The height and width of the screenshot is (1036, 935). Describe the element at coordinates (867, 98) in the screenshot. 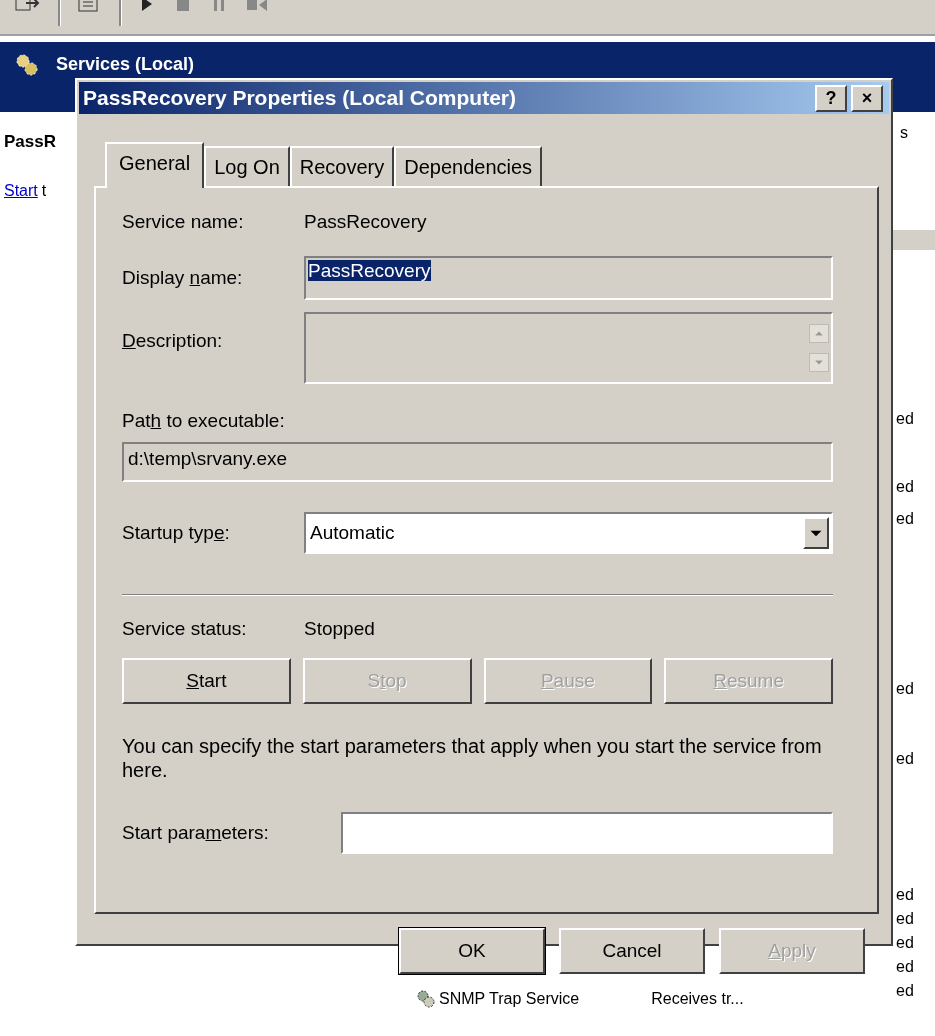

I see `close-button: ×` at that location.